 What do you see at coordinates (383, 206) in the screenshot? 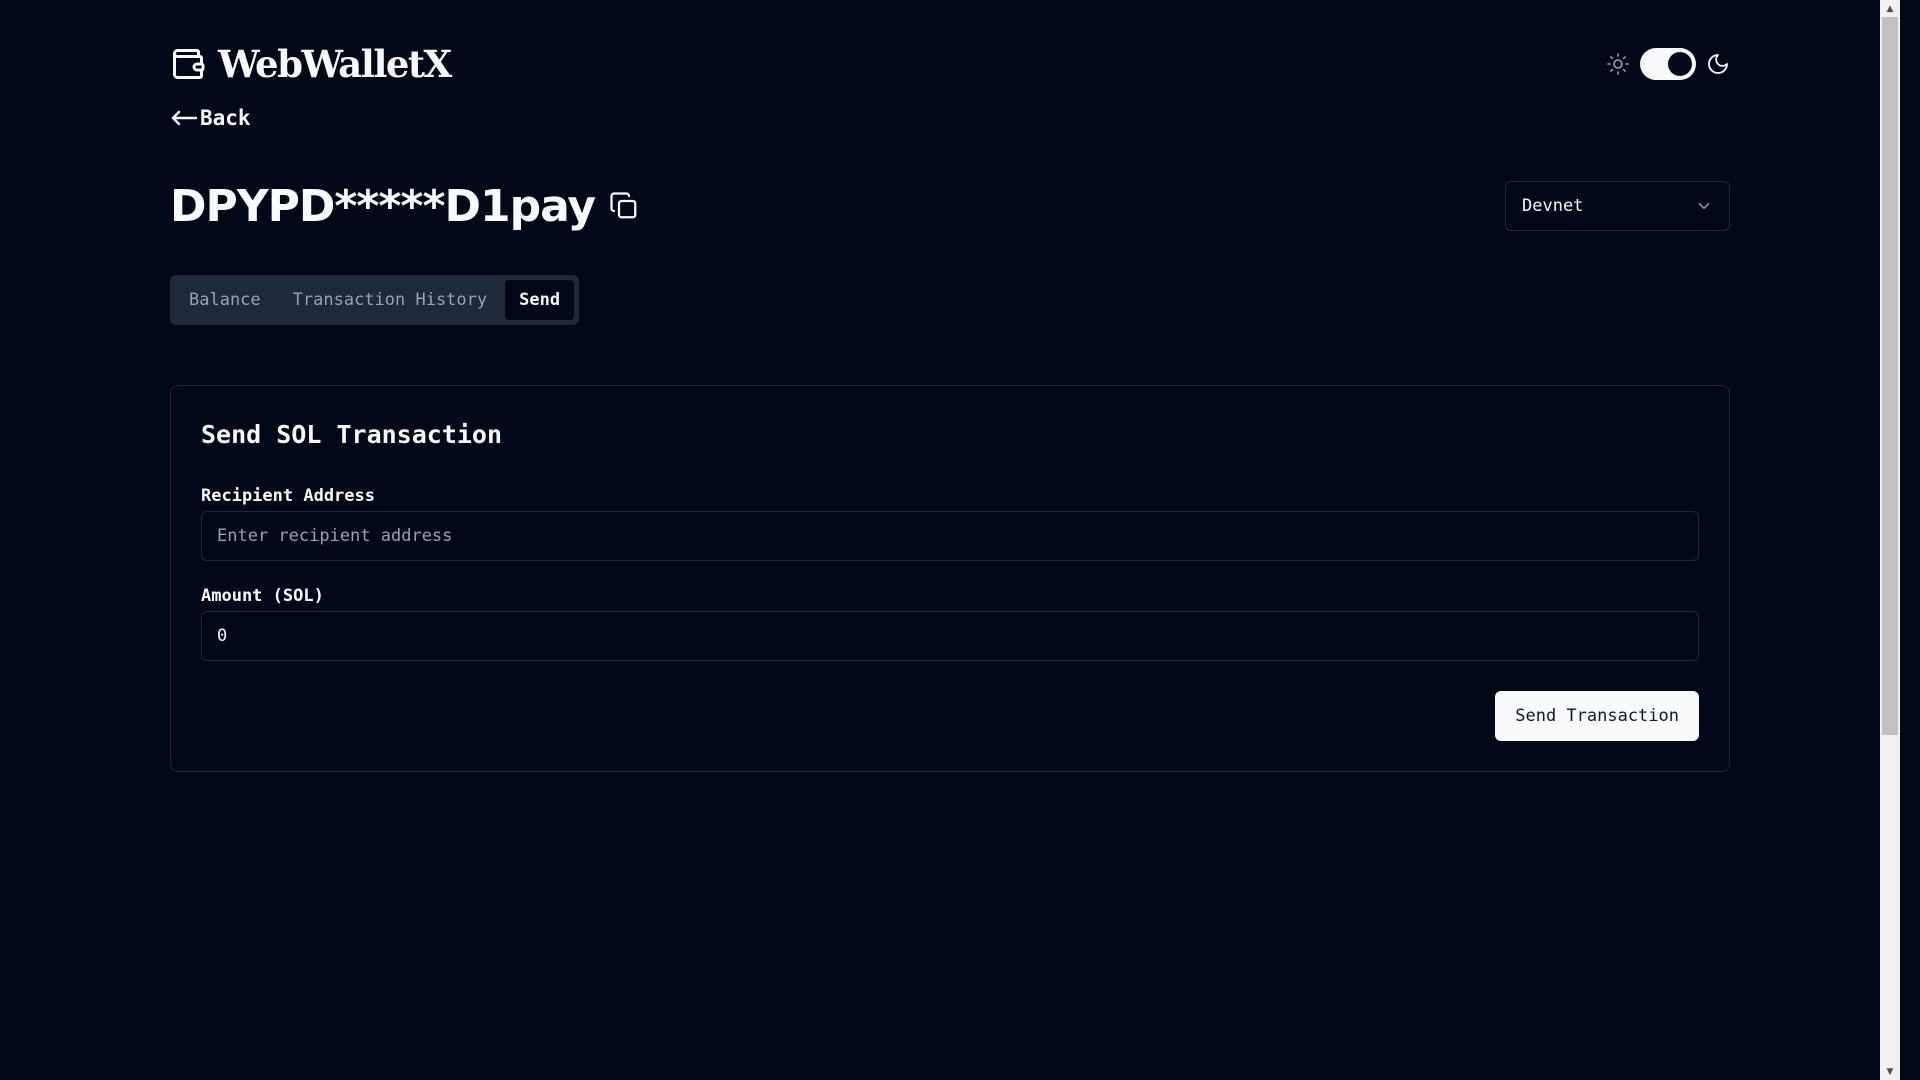
I see `wallet-address: DPYPD*****D1pay` at bounding box center [383, 206].